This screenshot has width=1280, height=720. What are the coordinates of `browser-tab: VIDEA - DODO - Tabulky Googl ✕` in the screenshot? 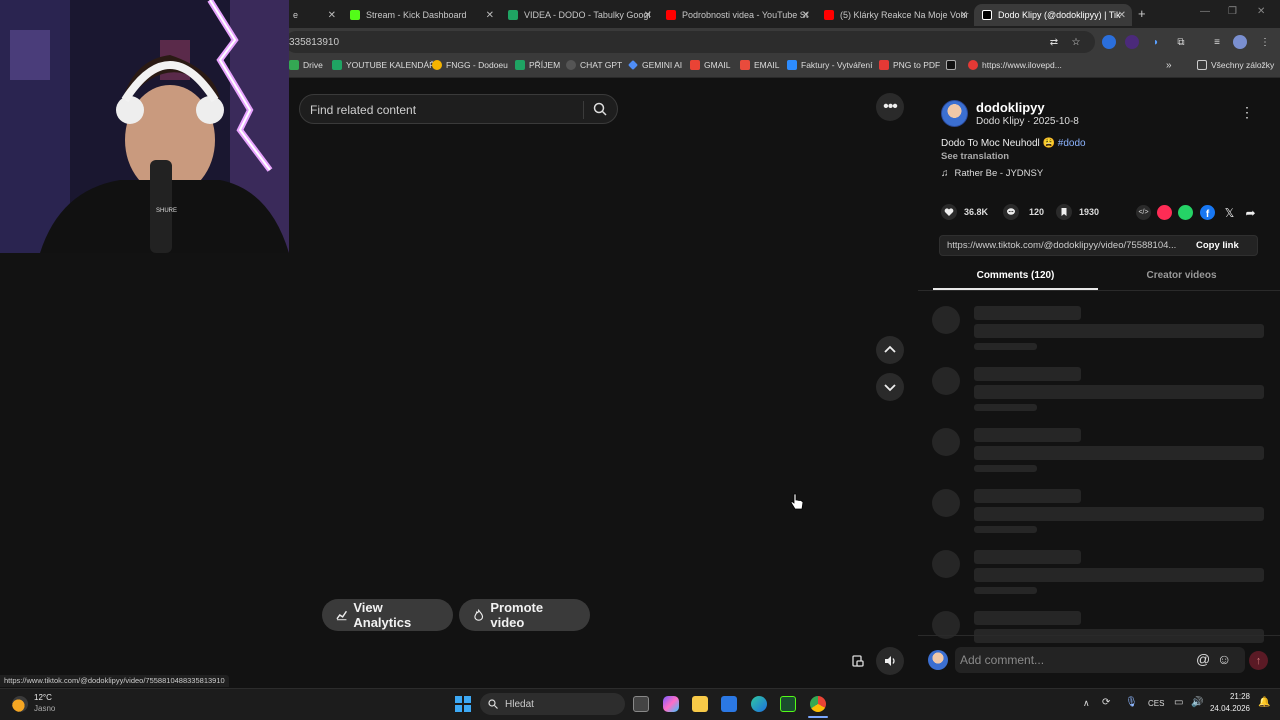 It's located at (579, 15).